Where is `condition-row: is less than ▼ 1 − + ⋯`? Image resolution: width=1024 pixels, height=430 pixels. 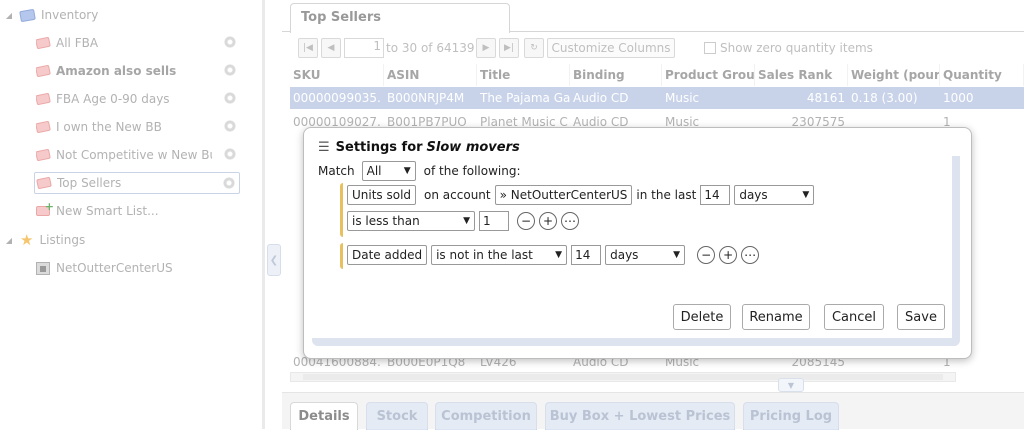
condition-row: is less than ▼ 1 − + ⋯ is located at coordinates (463, 221).